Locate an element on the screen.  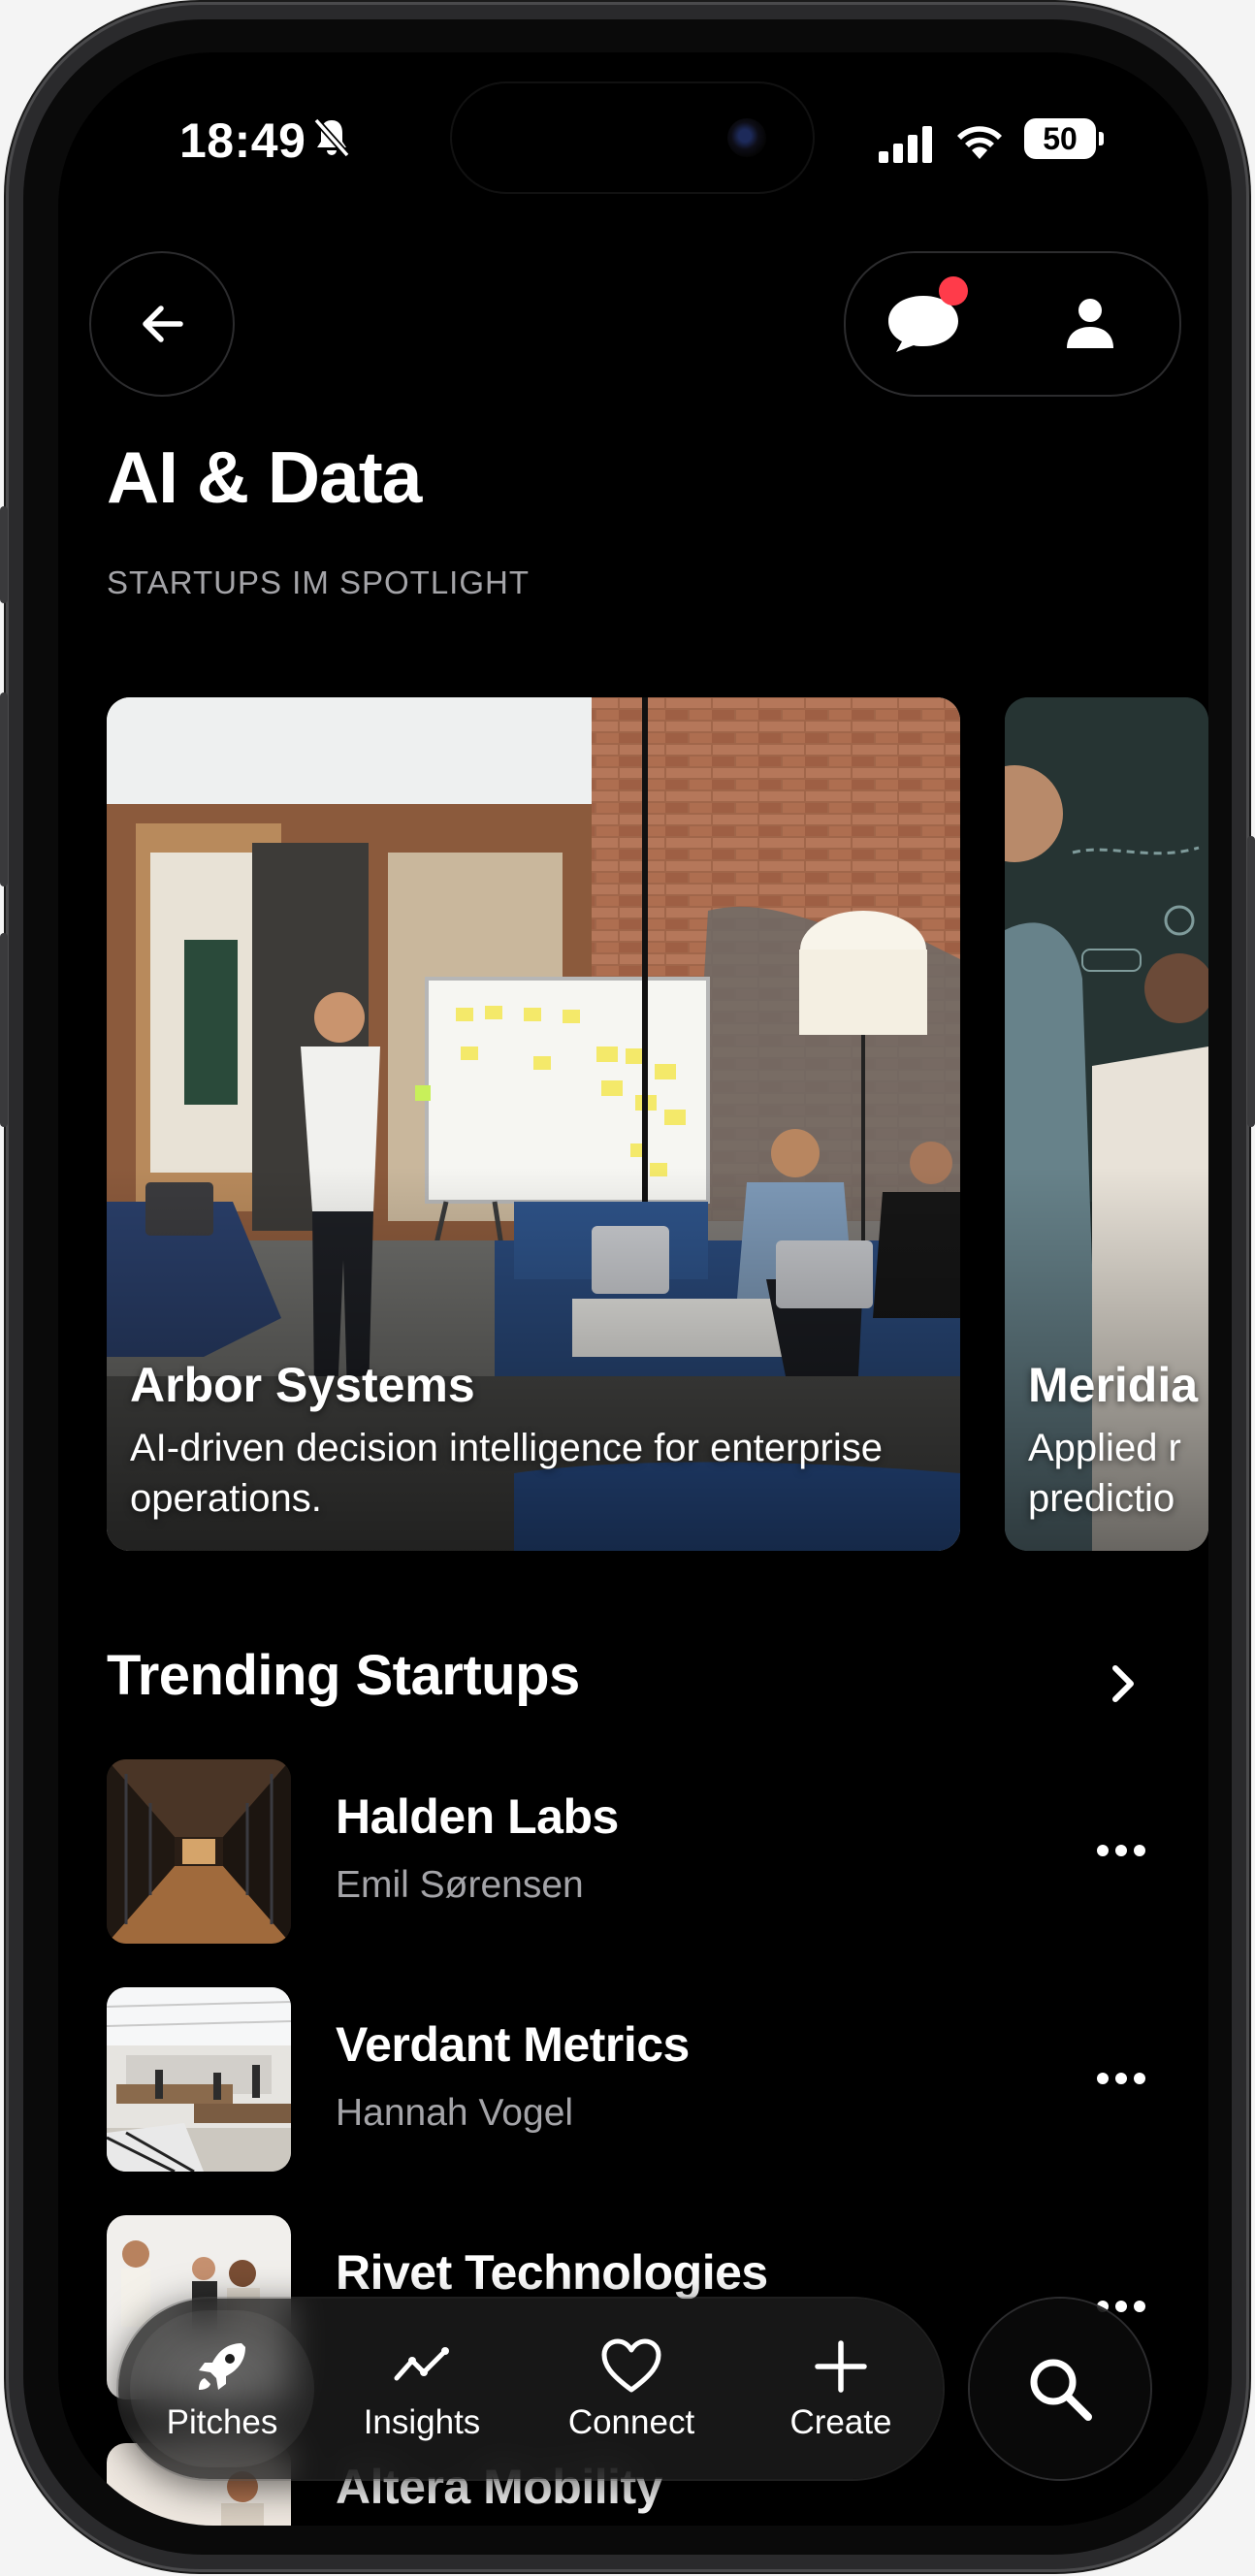
person-icon is located at coordinates (1090, 323).